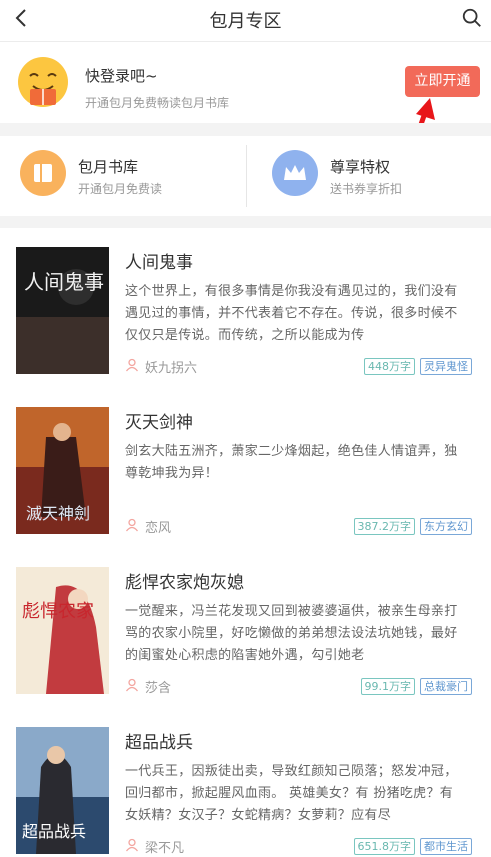  I want to click on feature-book-library: 包月书库 开通包月免费读, so click(130, 175).